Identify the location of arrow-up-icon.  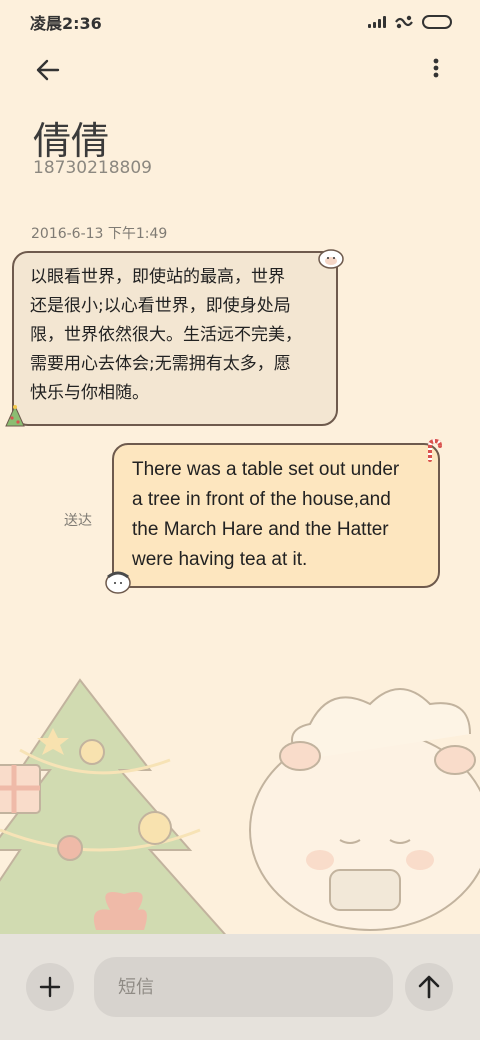
(429, 987).